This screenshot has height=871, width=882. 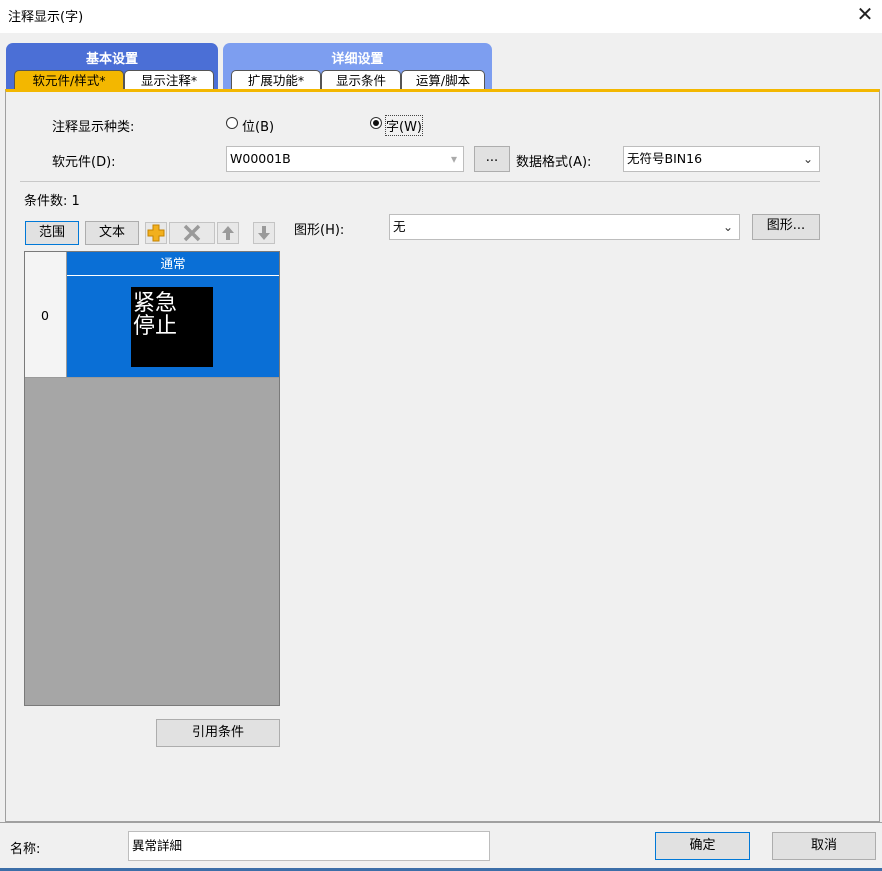 I want to click on title-bar: 注释显示(字) ✕, so click(x=441, y=15).